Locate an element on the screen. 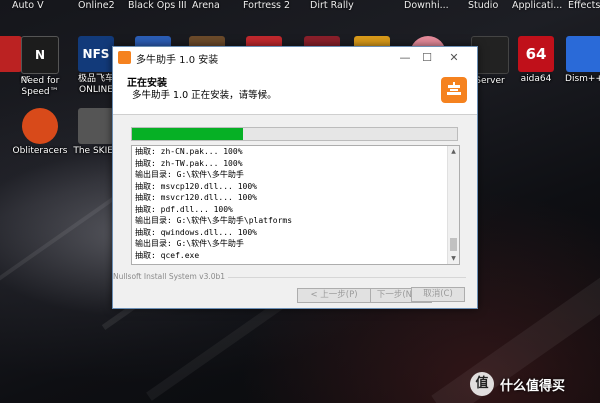 The width and height of the screenshot is (600, 403). watermark-logo-icon: 值 is located at coordinates (482, 384).